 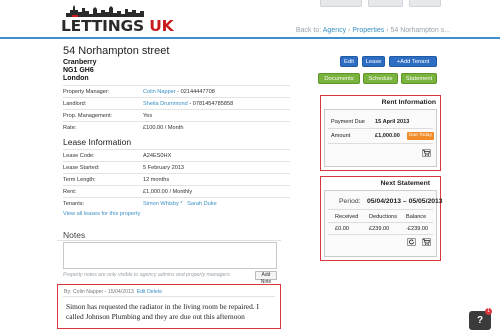 I want to click on lease-button: Lease, so click(x=373, y=61).